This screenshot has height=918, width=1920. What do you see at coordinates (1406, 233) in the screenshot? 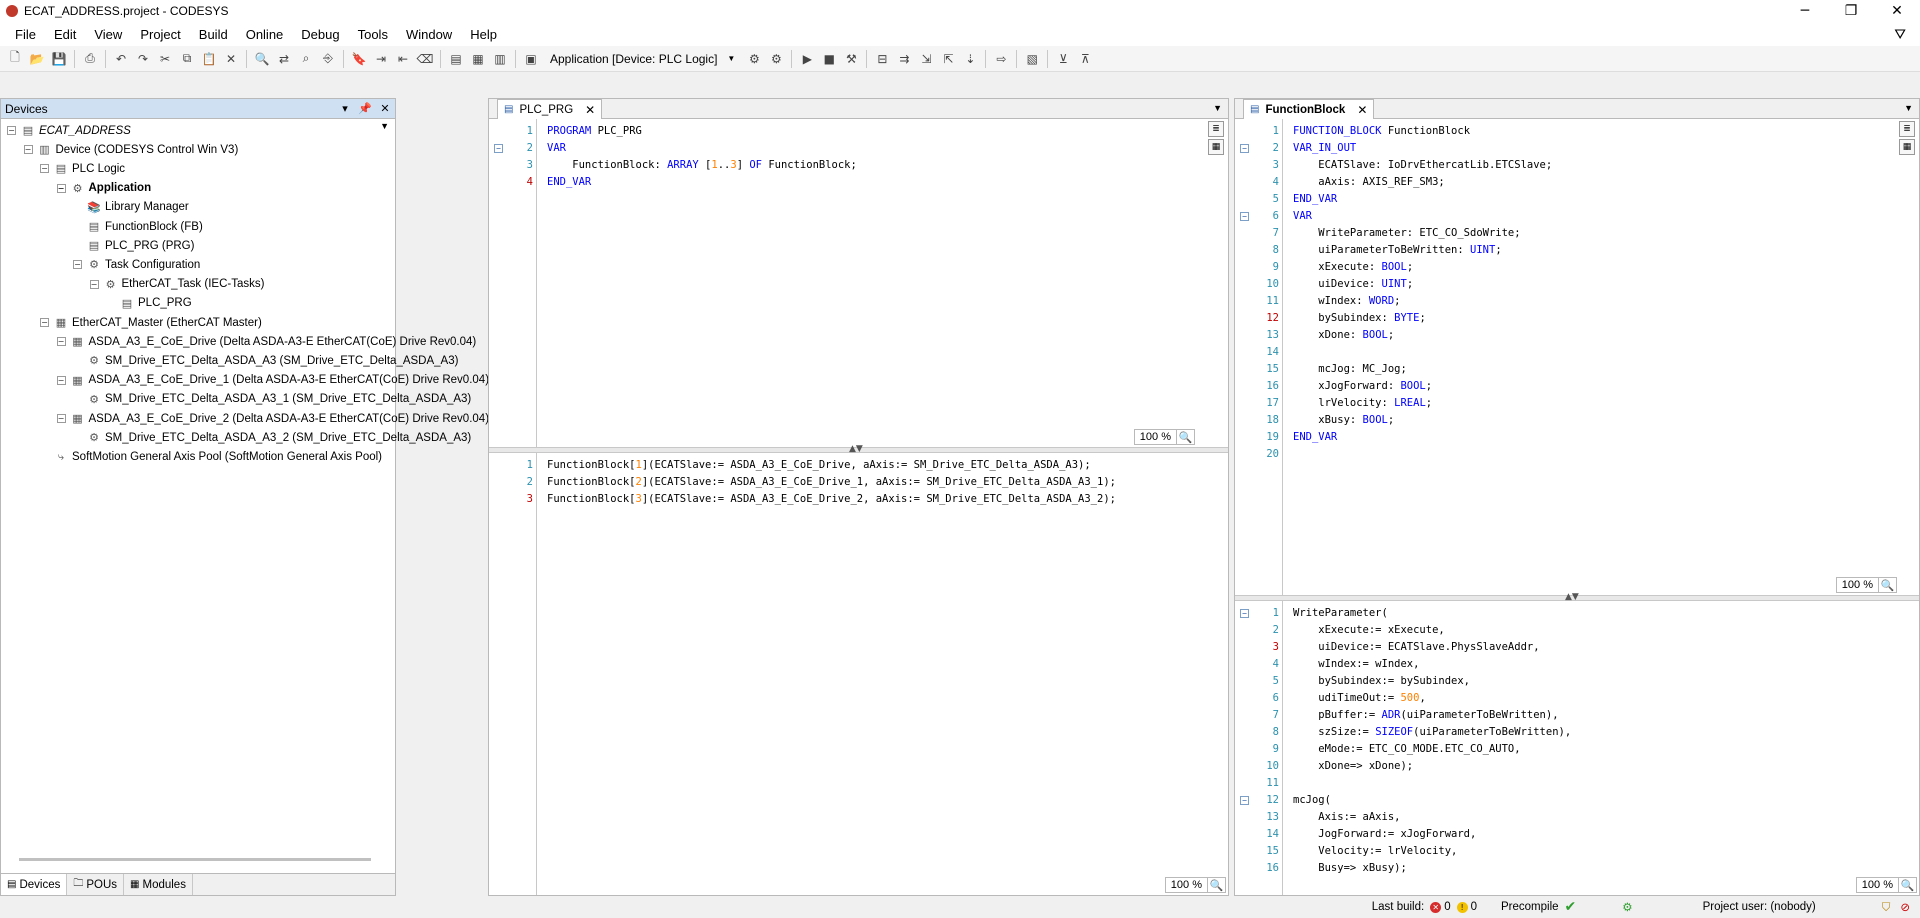
I see `code-line: WriteParameter: ETC_CO_SdoWrite;` at bounding box center [1406, 233].